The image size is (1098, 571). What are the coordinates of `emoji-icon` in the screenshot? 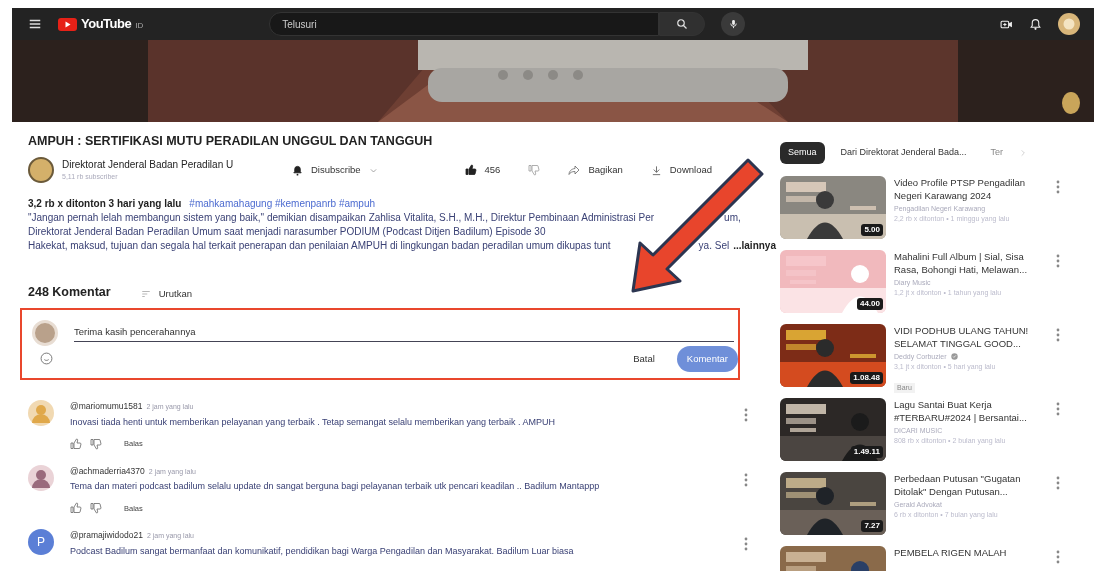 It's located at (46, 359).